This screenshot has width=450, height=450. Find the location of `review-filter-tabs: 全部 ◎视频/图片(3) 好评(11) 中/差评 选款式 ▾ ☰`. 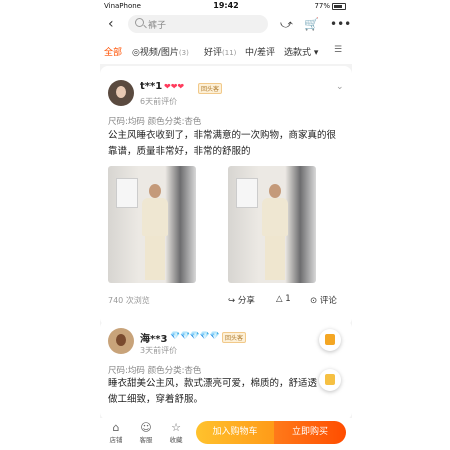

review-filter-tabs: 全部 ◎视频/图片(3) 好评(11) 中/差评 选款式 ▾ ☰ is located at coordinates (226, 51).